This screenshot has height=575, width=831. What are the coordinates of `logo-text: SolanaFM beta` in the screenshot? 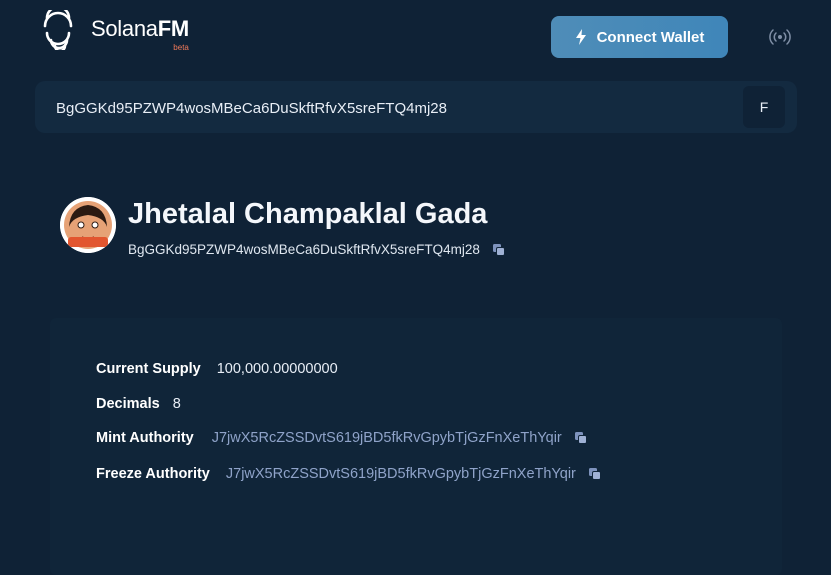 It's located at (140, 34).